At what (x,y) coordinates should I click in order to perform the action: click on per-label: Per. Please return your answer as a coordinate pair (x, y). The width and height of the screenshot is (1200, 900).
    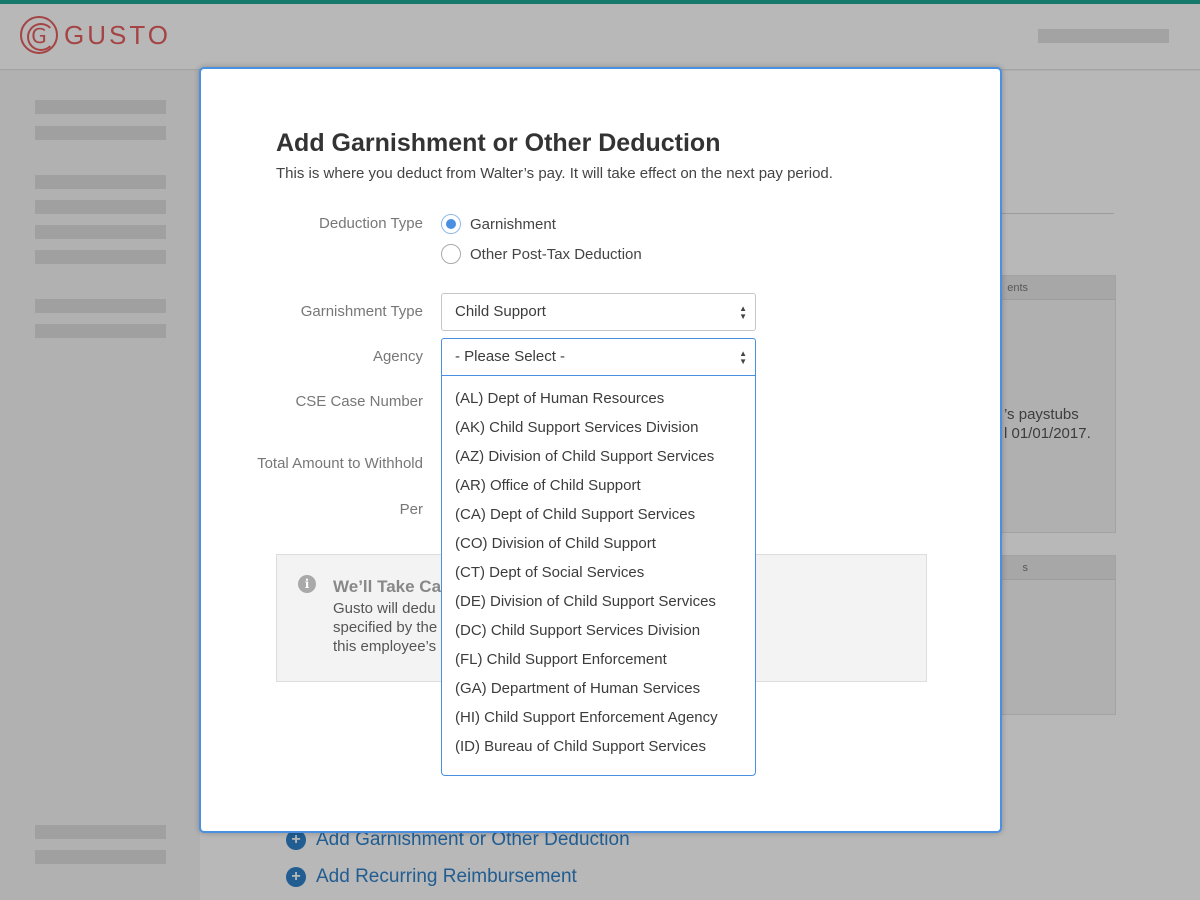
    Looking at the image, I should click on (411, 509).